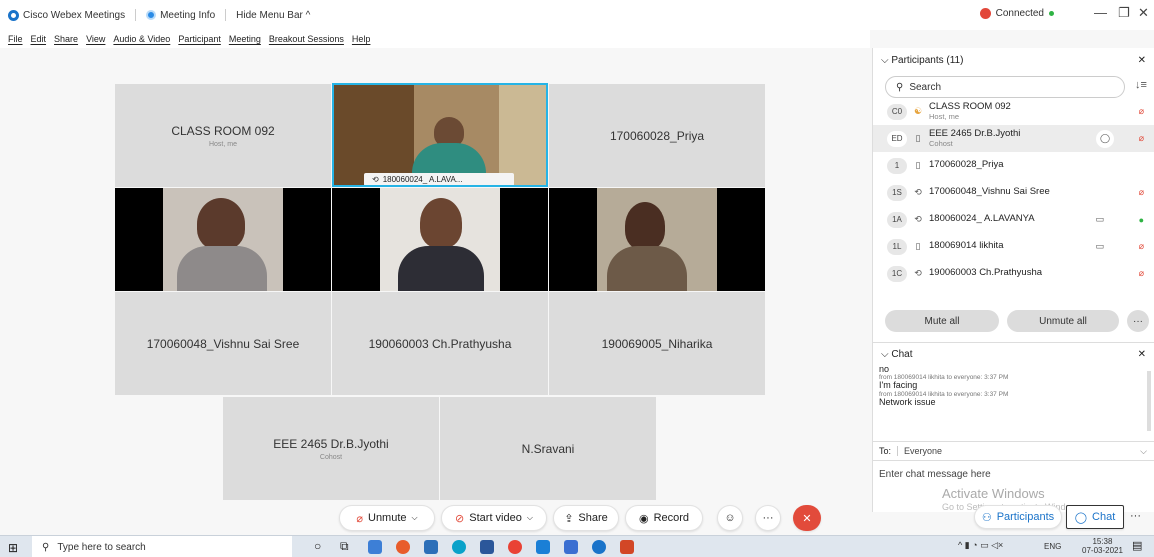 The width and height of the screenshot is (1154, 557). I want to click on cortana-icon: ○, so click(317, 546).